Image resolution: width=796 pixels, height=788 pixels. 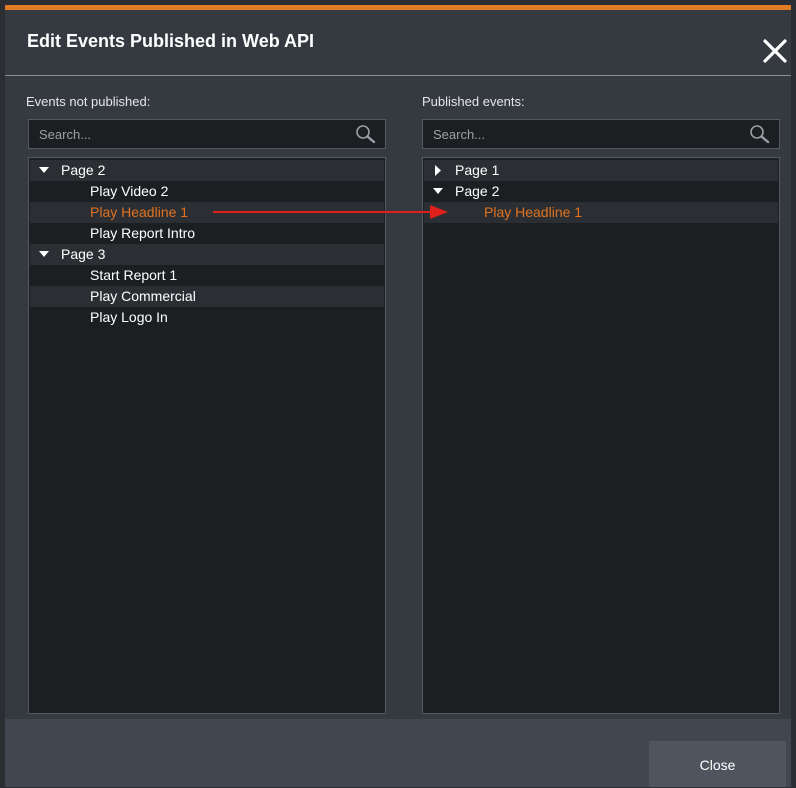 I want to click on tree-group-row: Page 3, so click(x=207, y=254).